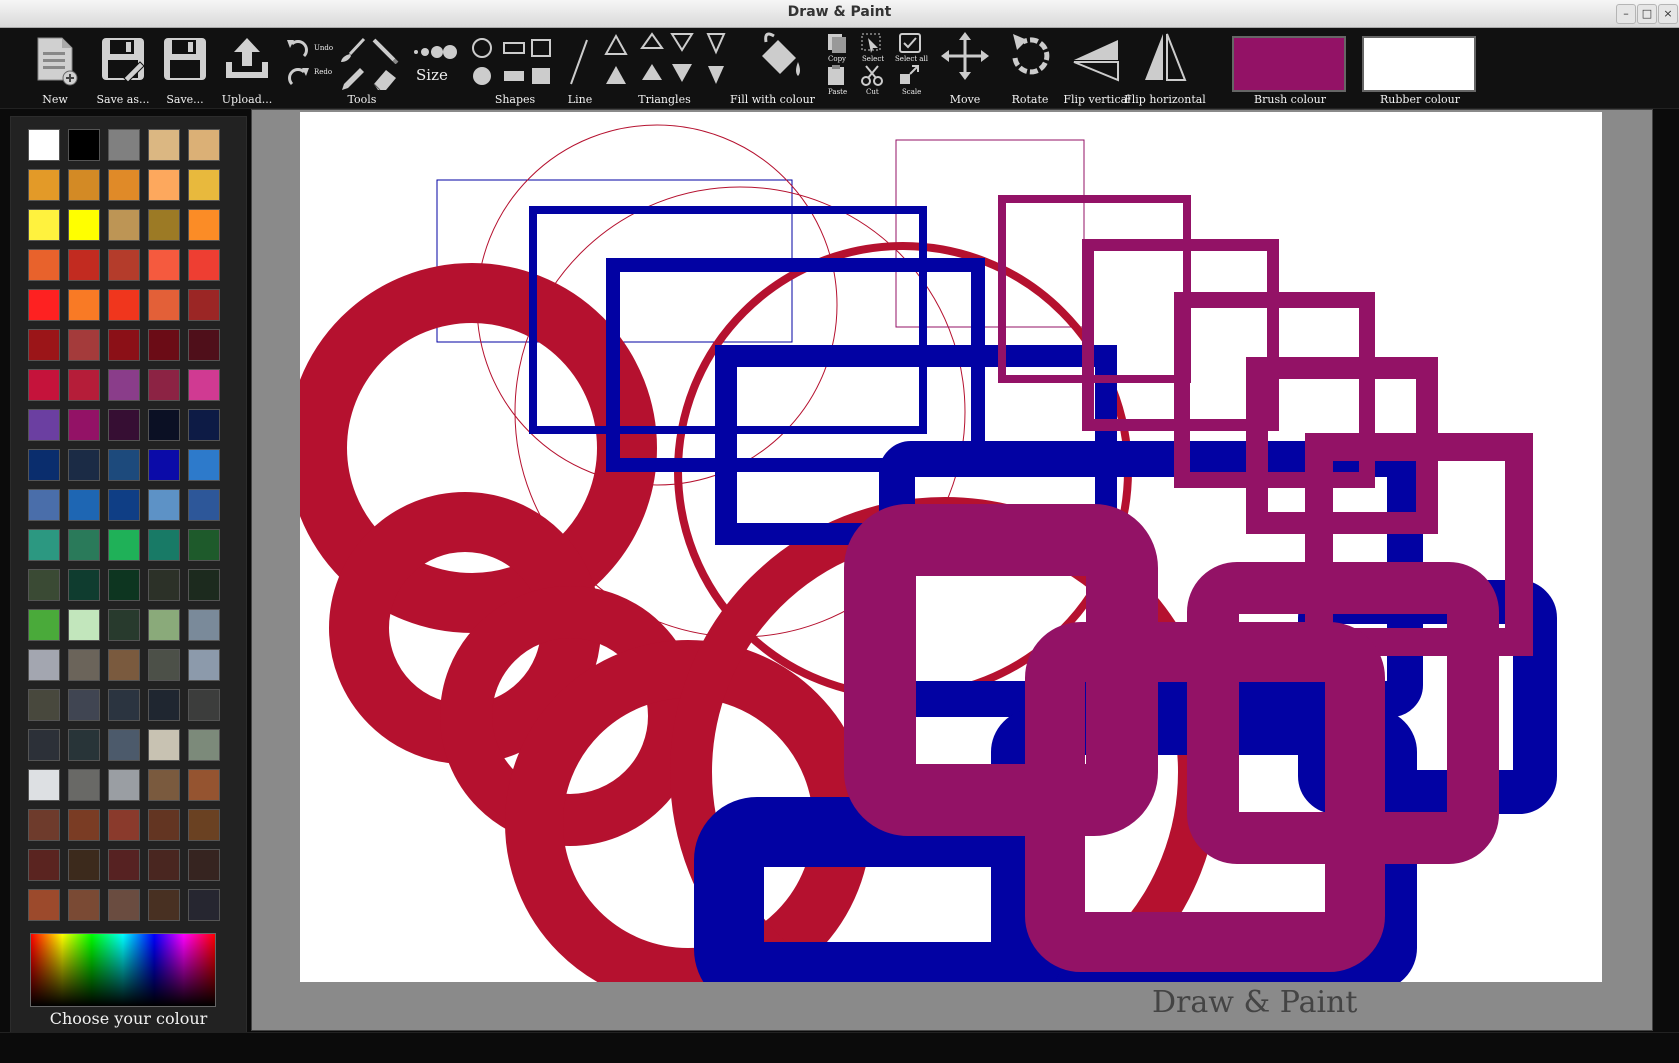 This screenshot has height=1063, width=1679. Describe the element at coordinates (580, 68) in the screenshot. I see `line-button: Line` at that location.